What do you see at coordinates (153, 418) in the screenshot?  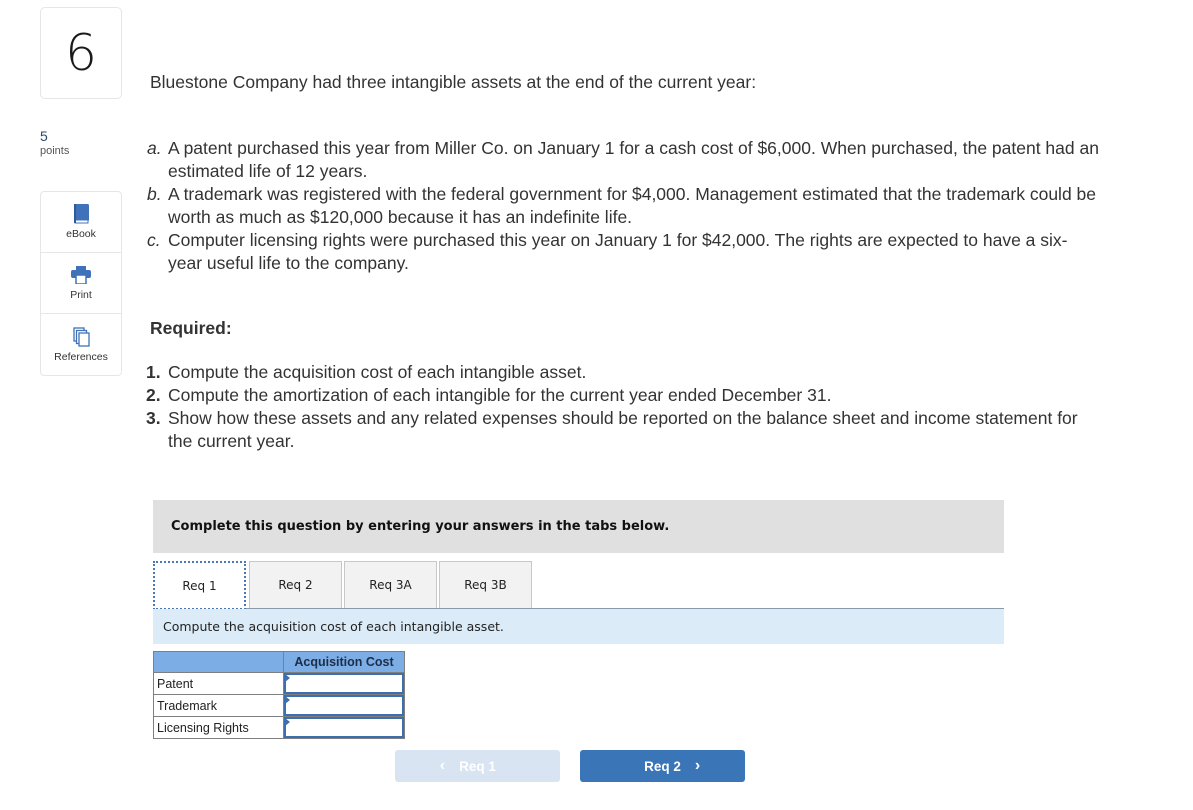 I see `requirement-number: 3.` at bounding box center [153, 418].